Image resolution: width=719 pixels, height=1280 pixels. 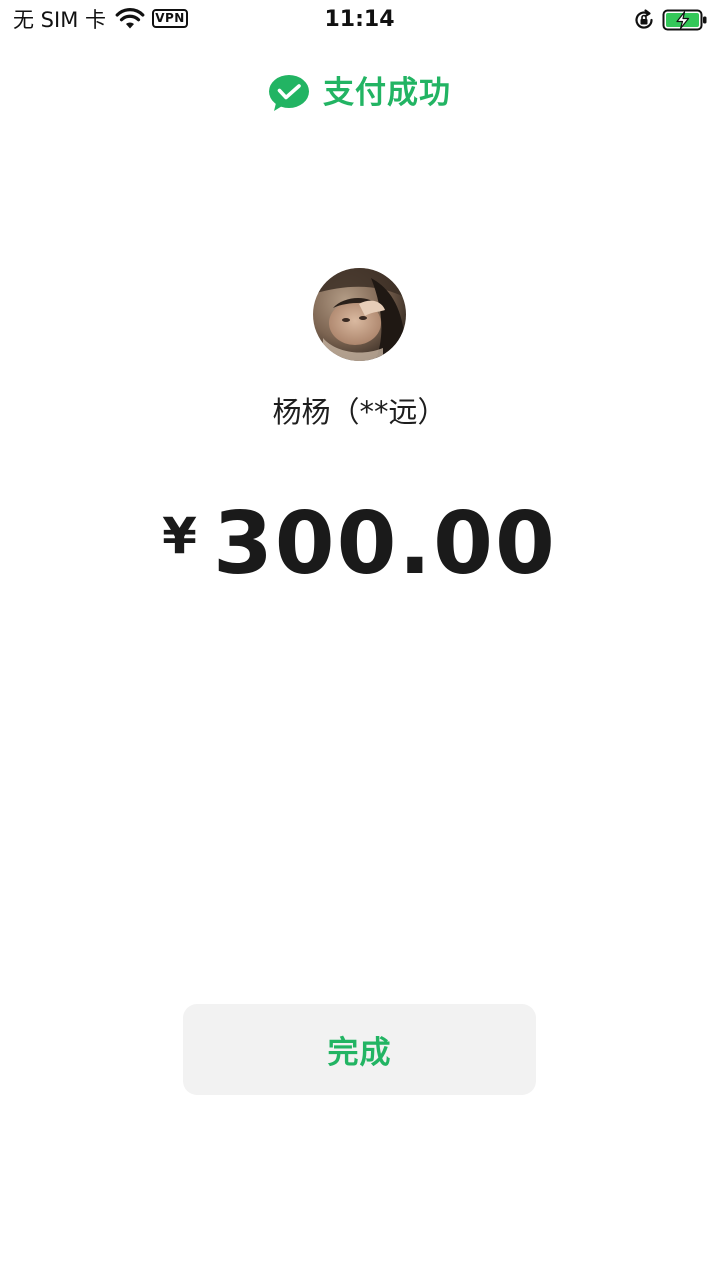 I want to click on status-time: 11:14, so click(x=359, y=19).